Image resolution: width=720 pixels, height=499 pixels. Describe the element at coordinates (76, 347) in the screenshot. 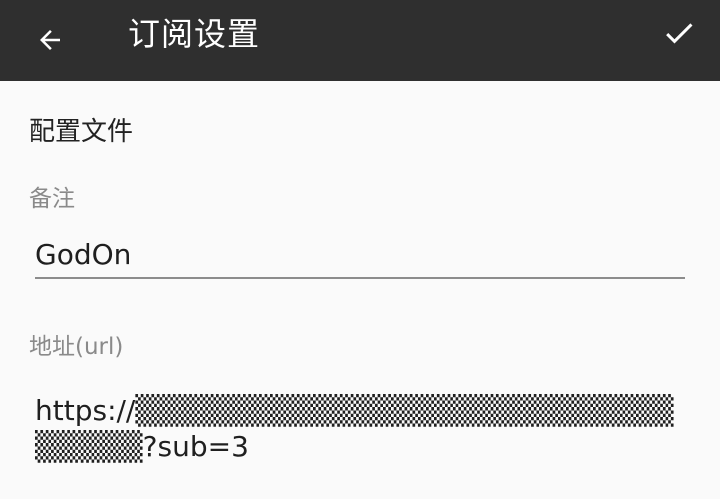

I see `url-label: 地址(url)` at that location.